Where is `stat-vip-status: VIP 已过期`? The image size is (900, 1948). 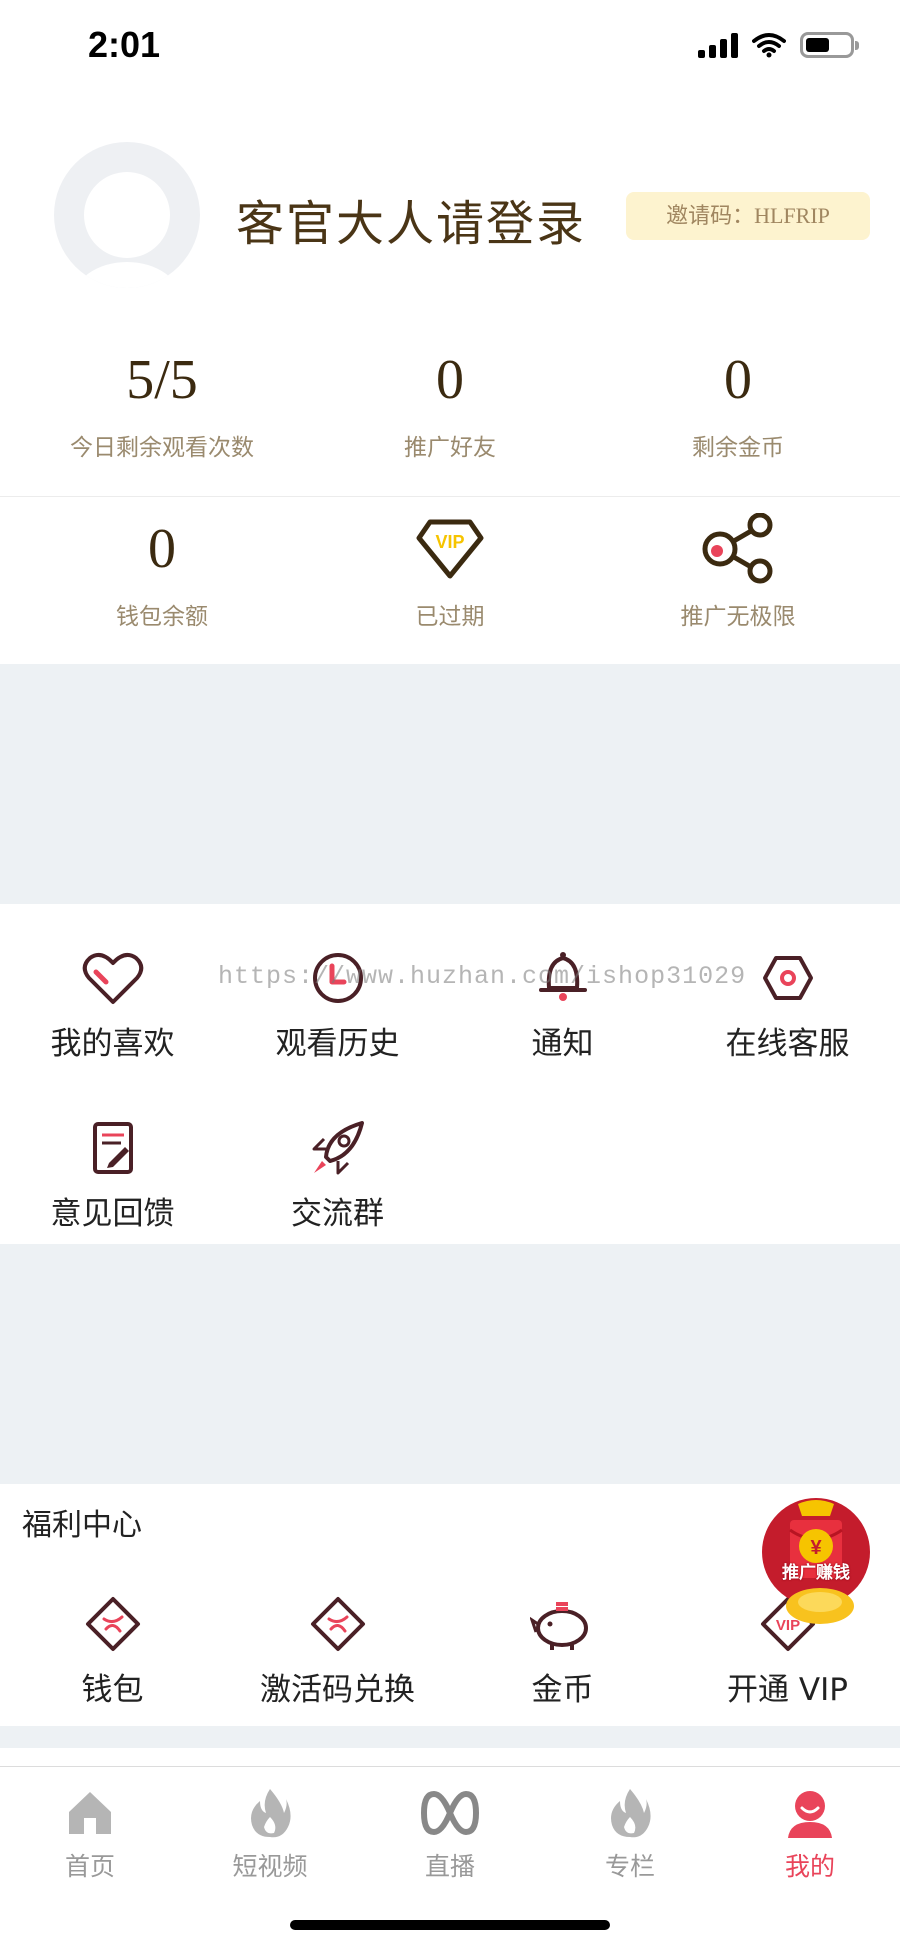
stat-vip-status: VIP 已过期 is located at coordinates (450, 580).